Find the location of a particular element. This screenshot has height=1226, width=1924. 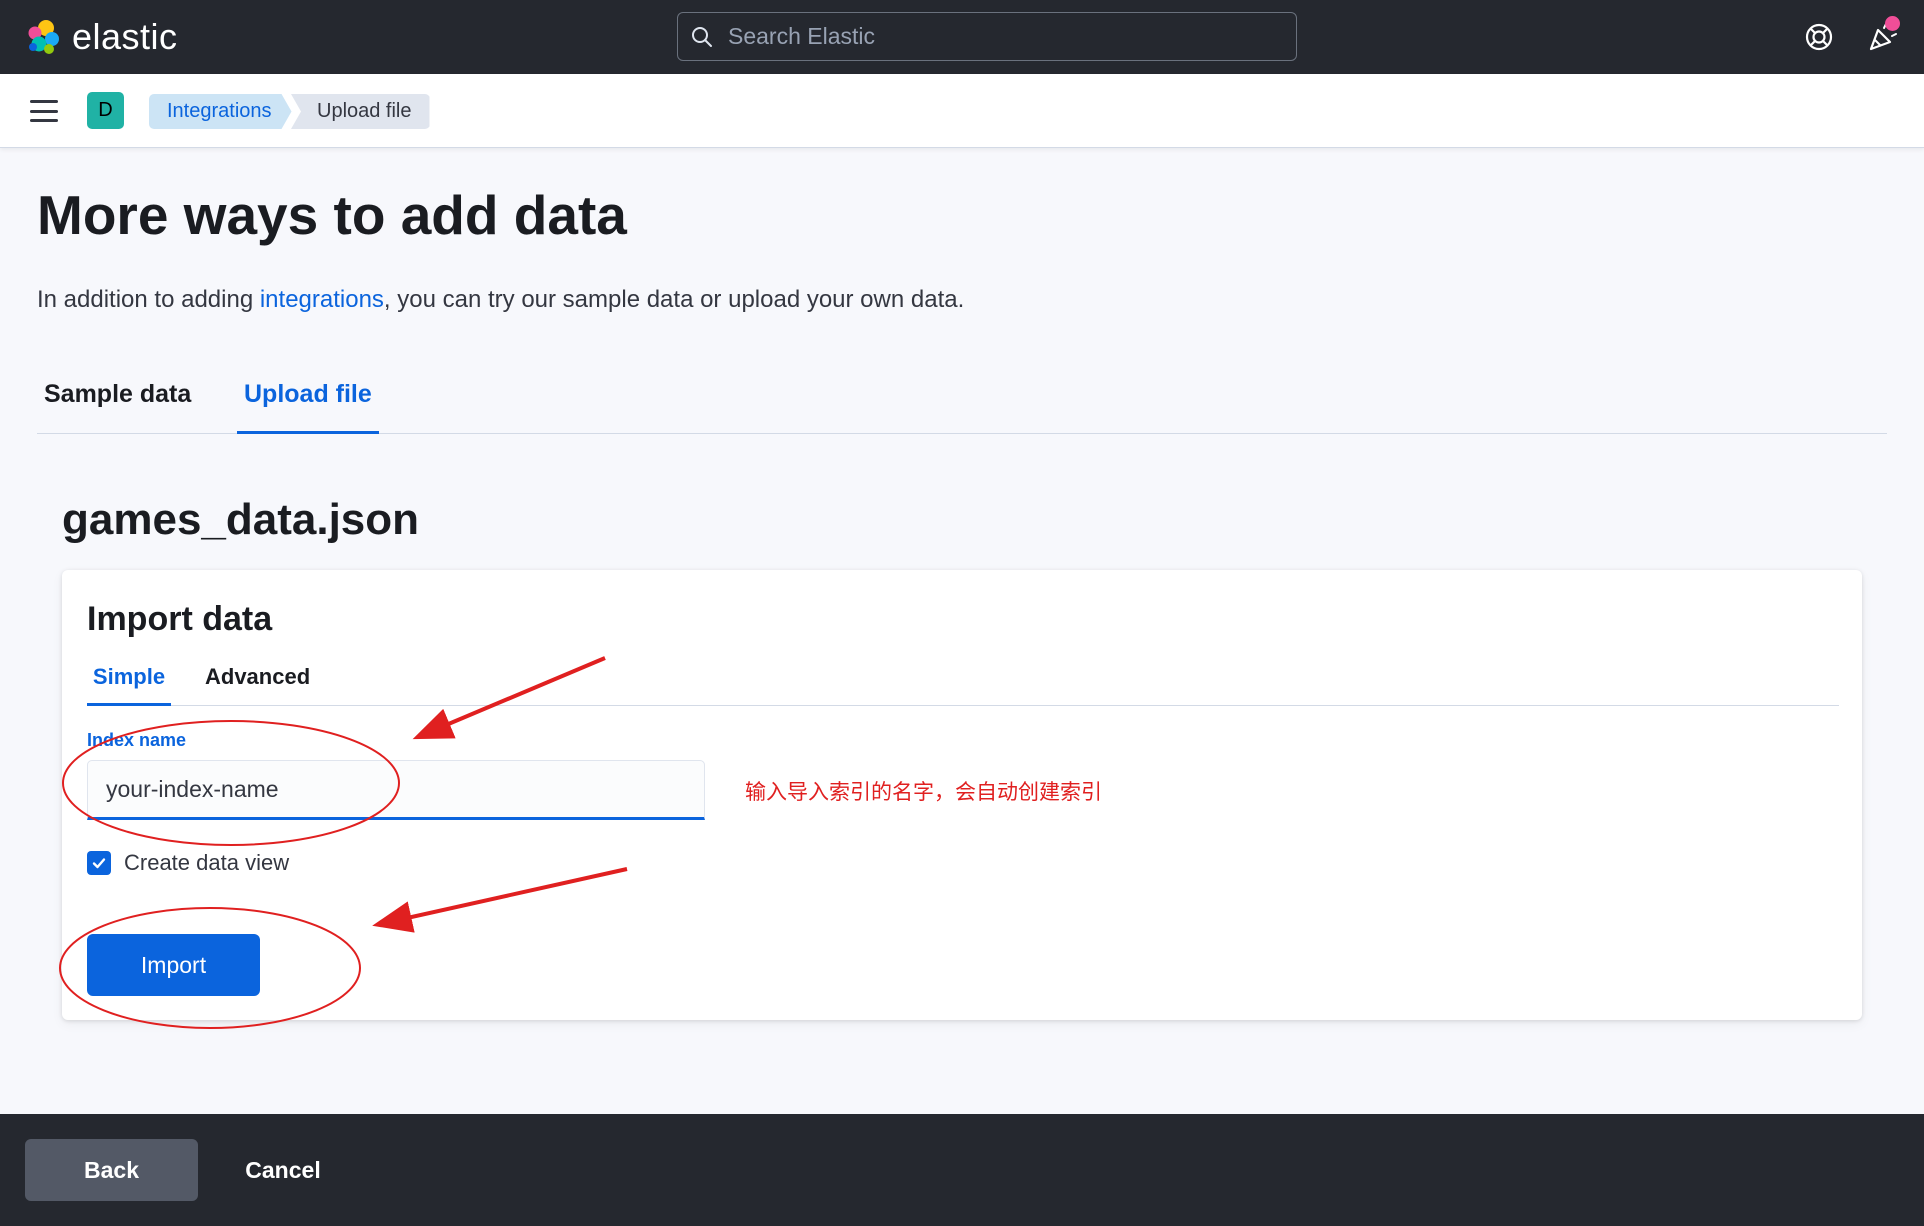

top-header: elastic is located at coordinates (962, 37).